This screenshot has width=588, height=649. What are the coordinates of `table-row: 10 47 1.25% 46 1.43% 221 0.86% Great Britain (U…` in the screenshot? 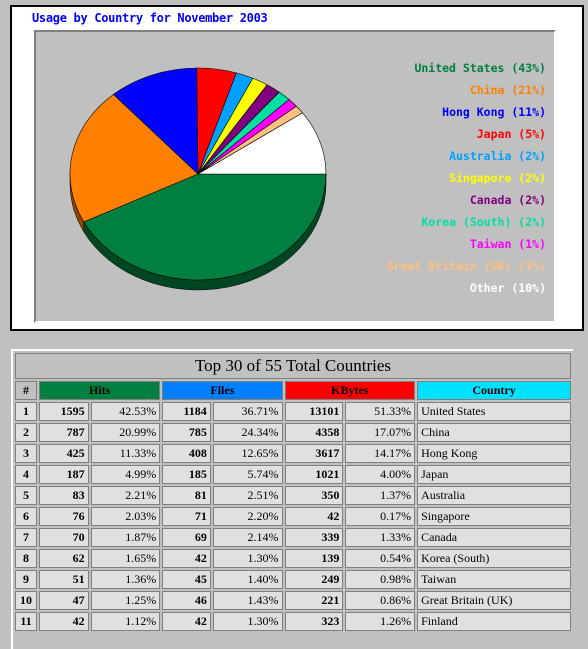 It's located at (293, 600).